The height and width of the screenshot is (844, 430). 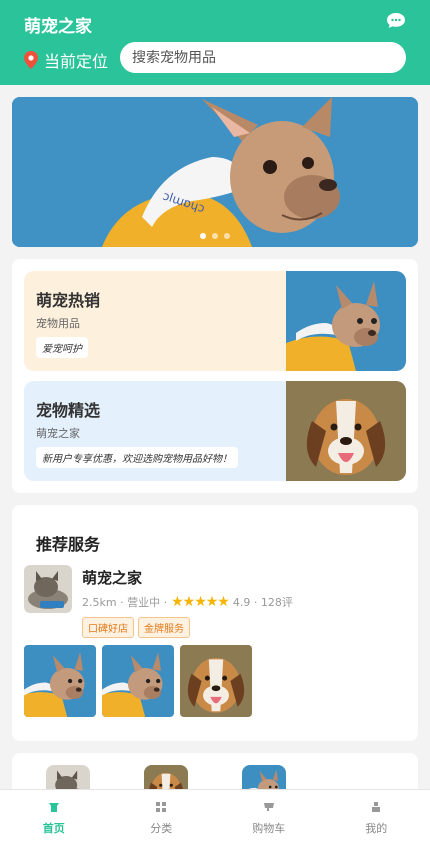 What do you see at coordinates (376, 817) in the screenshot?
I see `tab-profile: 我的` at bounding box center [376, 817].